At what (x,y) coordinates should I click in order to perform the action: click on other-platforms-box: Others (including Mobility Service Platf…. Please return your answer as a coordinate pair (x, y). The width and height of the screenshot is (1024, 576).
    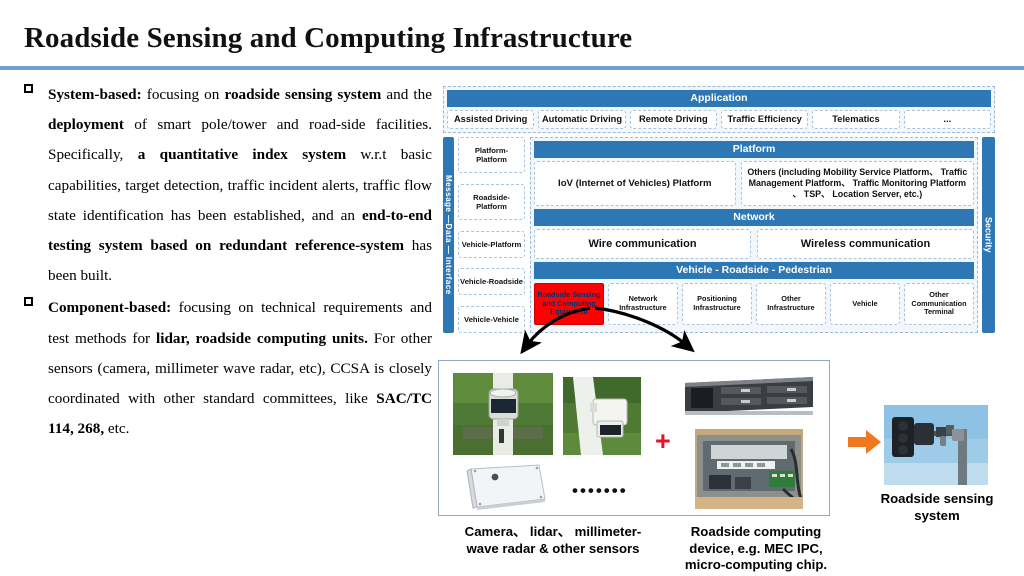
    Looking at the image, I should click on (857, 183).